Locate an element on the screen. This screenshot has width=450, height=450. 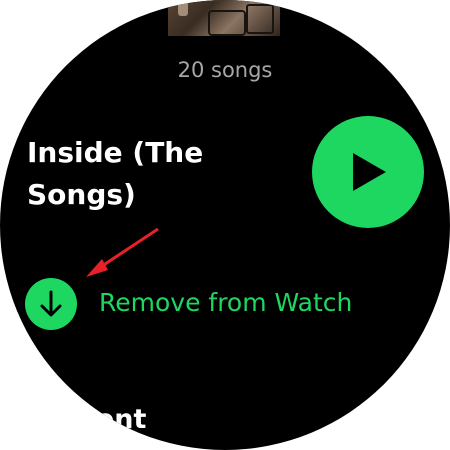
remove-from-watch-button: Remove from Watch is located at coordinates (215, 305).